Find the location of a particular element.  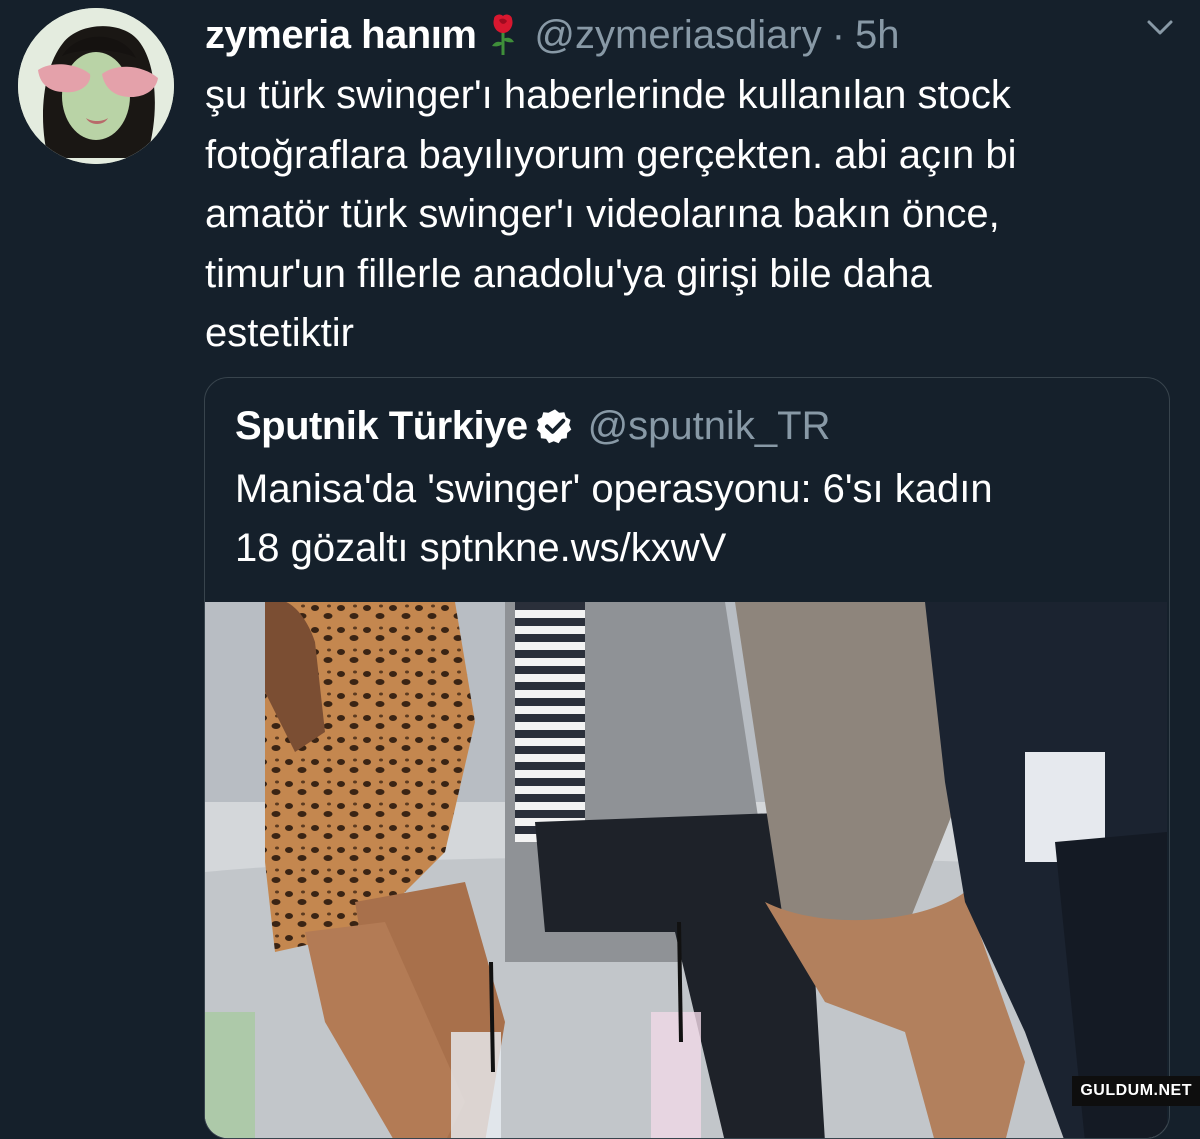

chevron-down-icon is located at coordinates (1160, 28).